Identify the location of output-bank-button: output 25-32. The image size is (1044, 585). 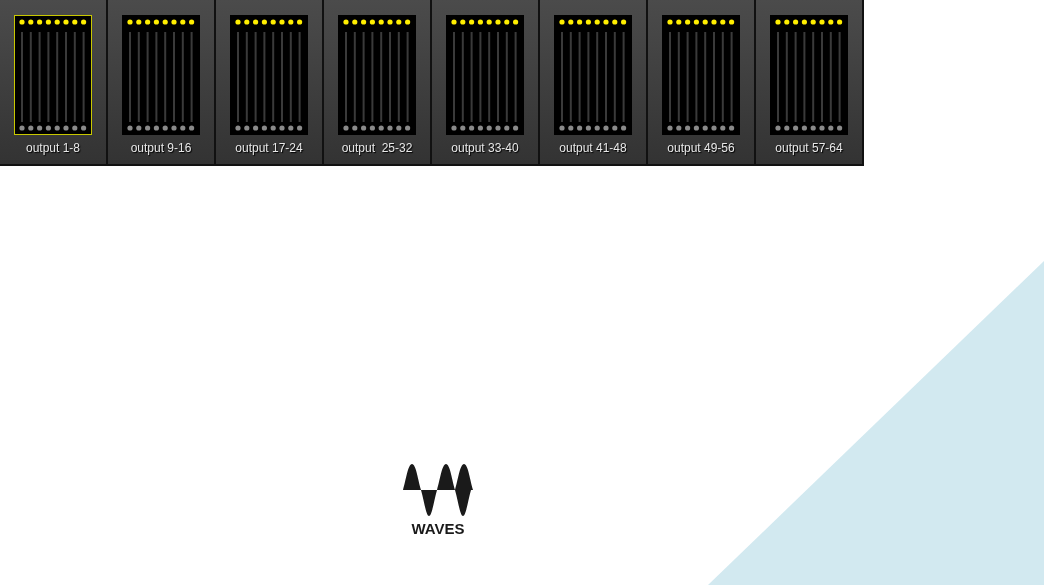
(378, 82).